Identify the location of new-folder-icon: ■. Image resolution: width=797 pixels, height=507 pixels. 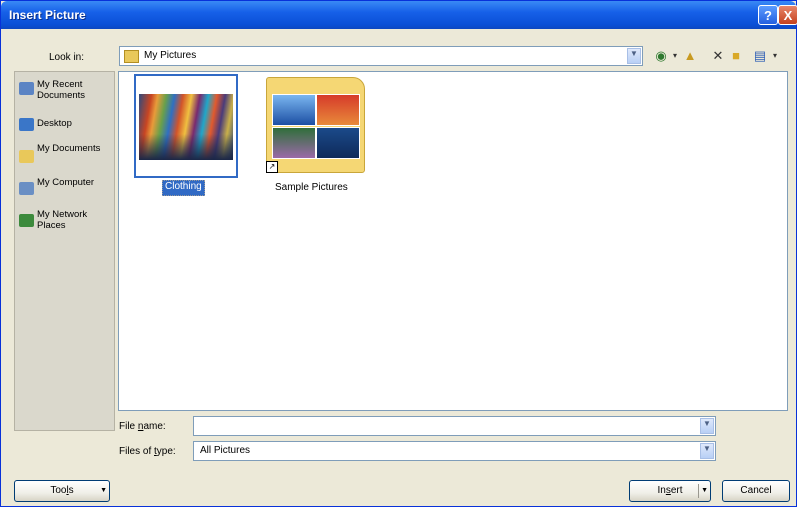
(736, 56).